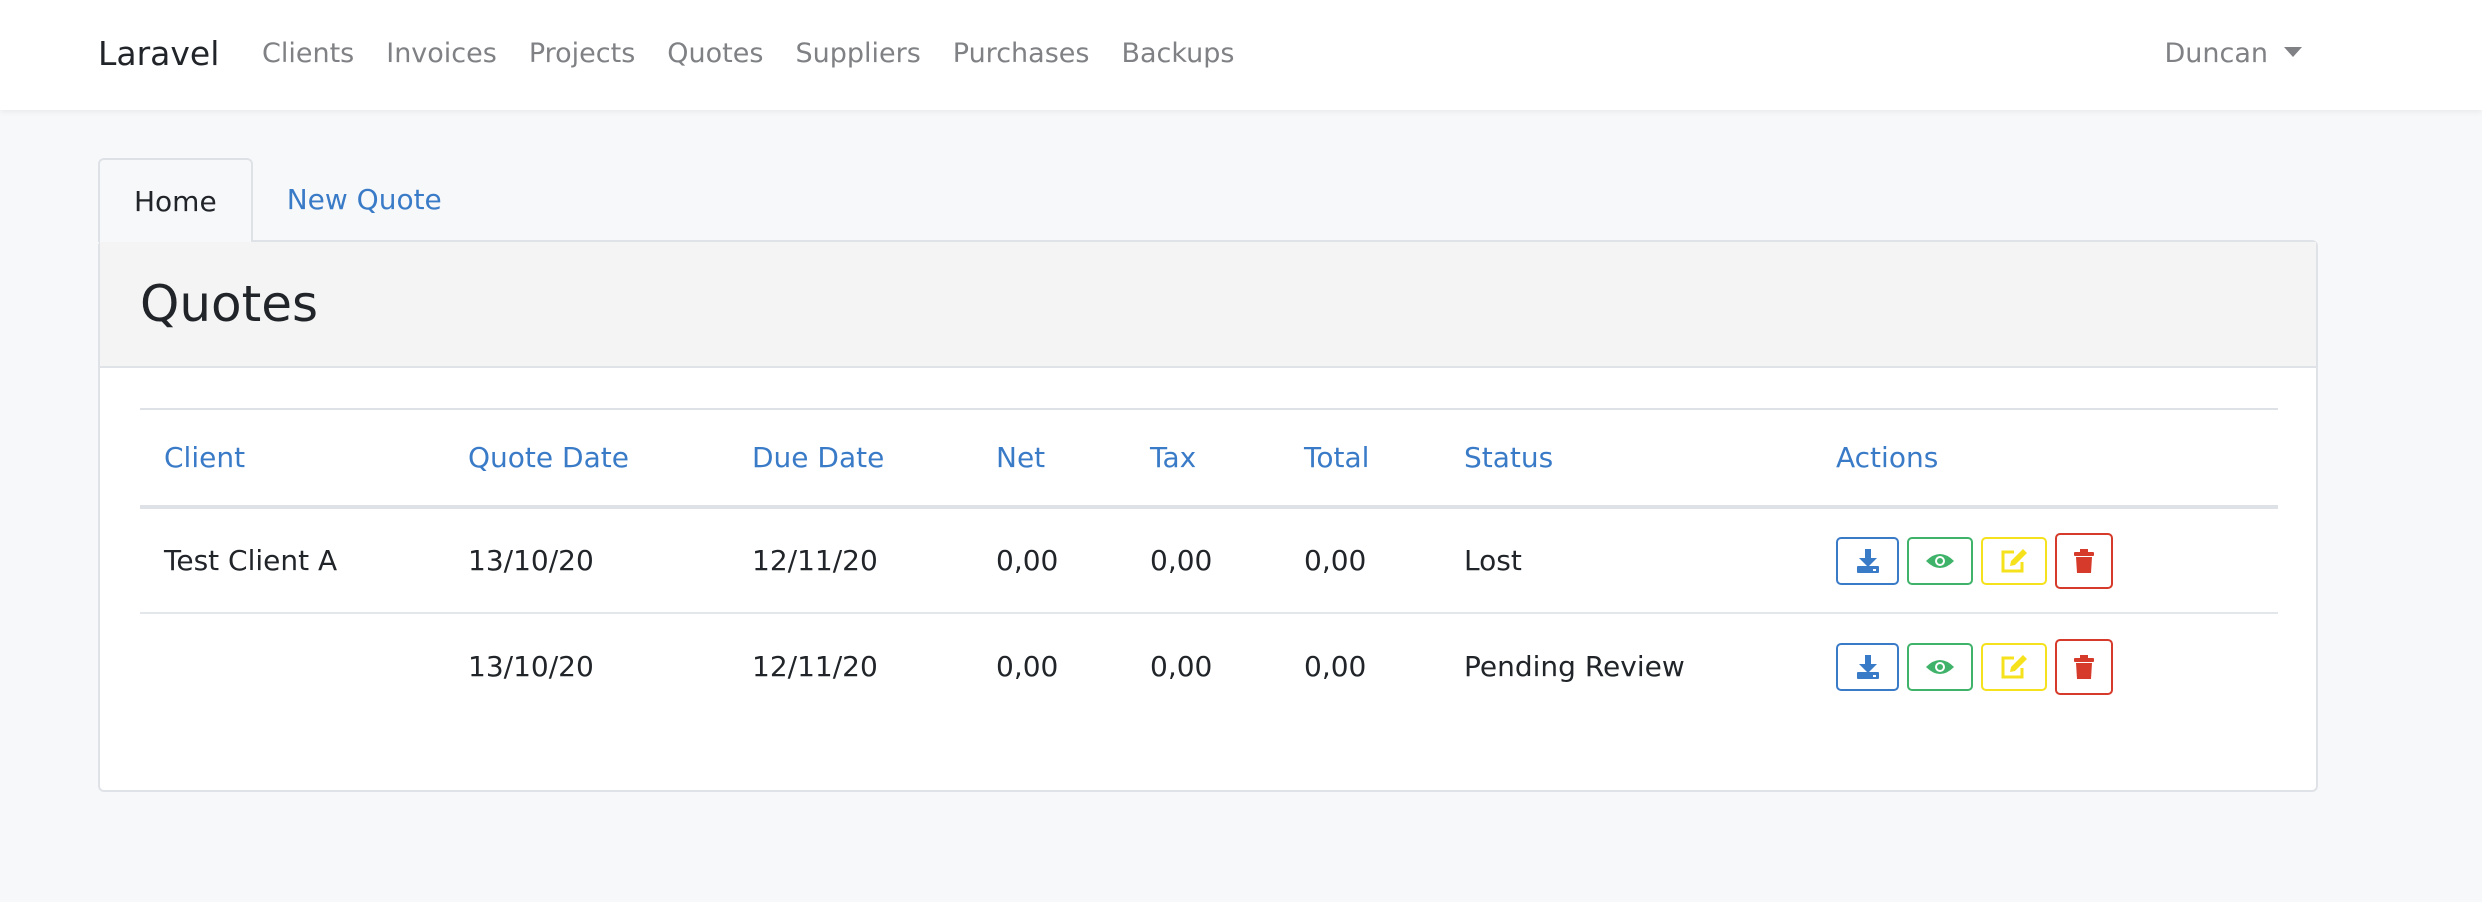  Describe the element at coordinates (1626, 458) in the screenshot. I see `column-header-status: Status` at that location.